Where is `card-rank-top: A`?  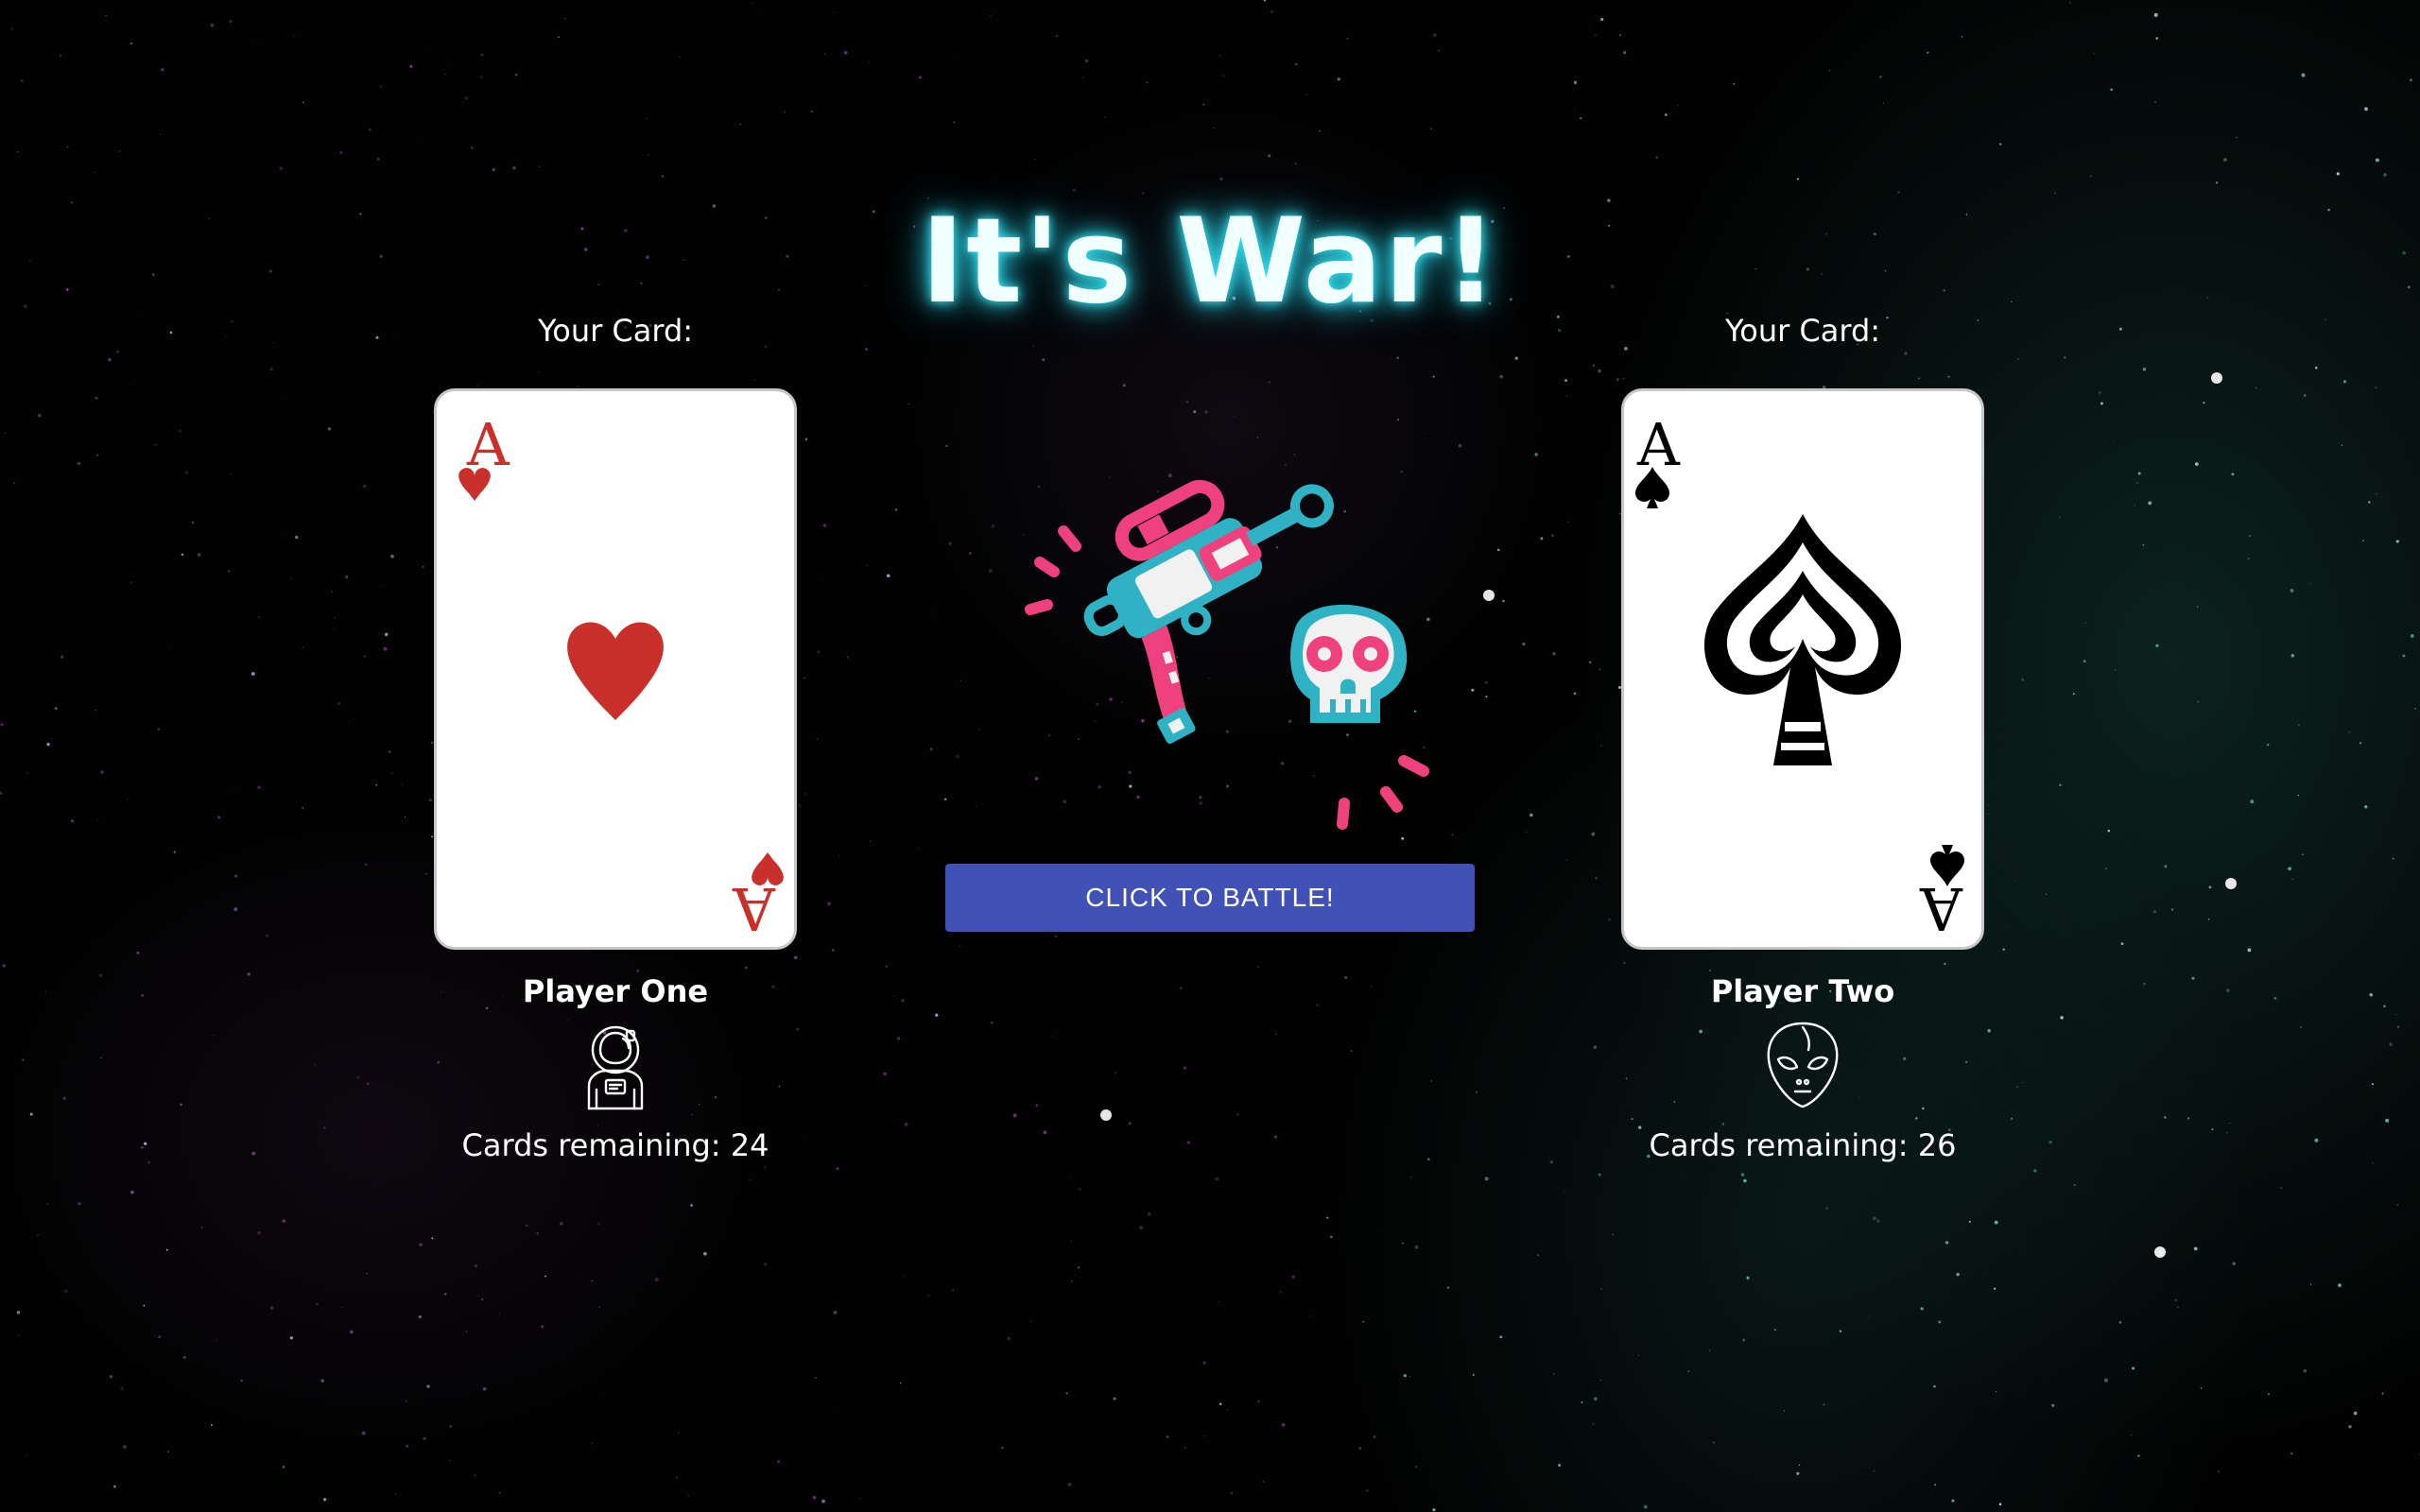
card-rank-top: A is located at coordinates (488, 444).